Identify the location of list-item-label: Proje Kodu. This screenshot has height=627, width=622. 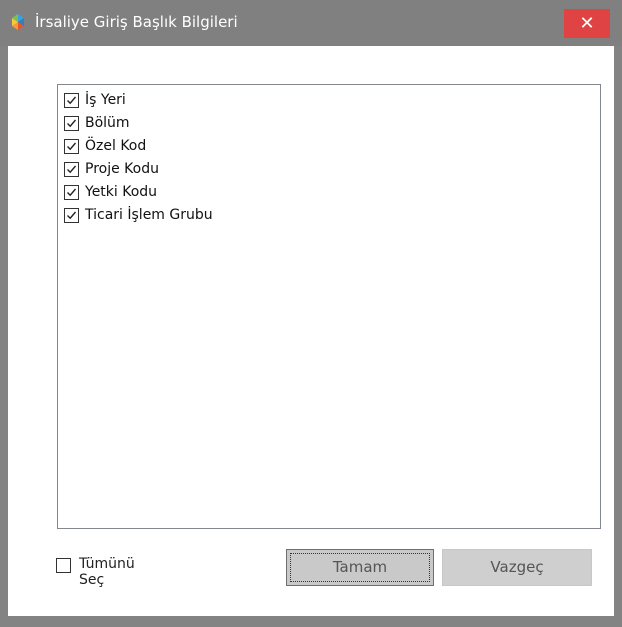
(122, 169).